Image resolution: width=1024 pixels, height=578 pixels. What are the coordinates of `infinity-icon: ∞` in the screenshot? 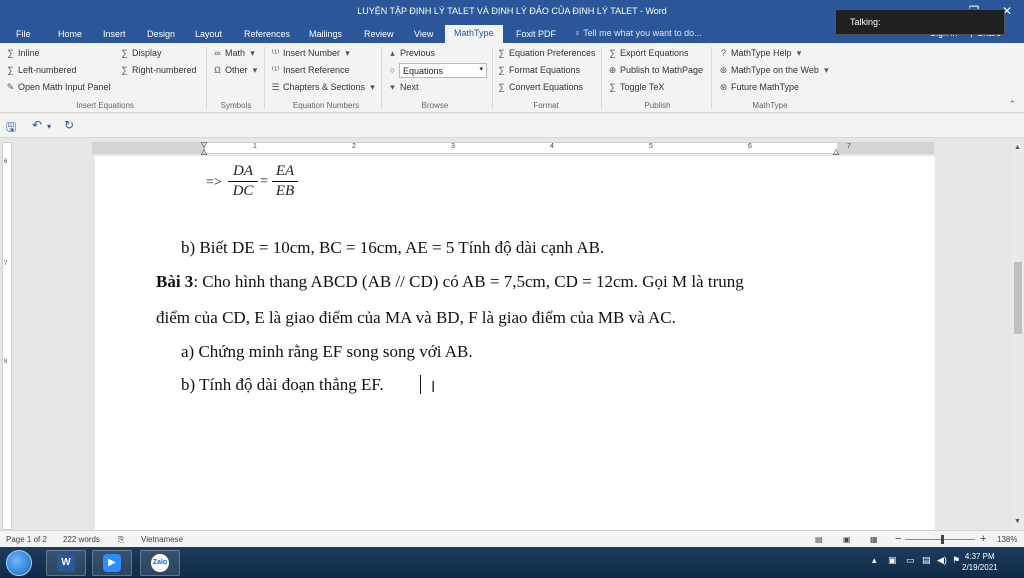 It's located at (217, 53).